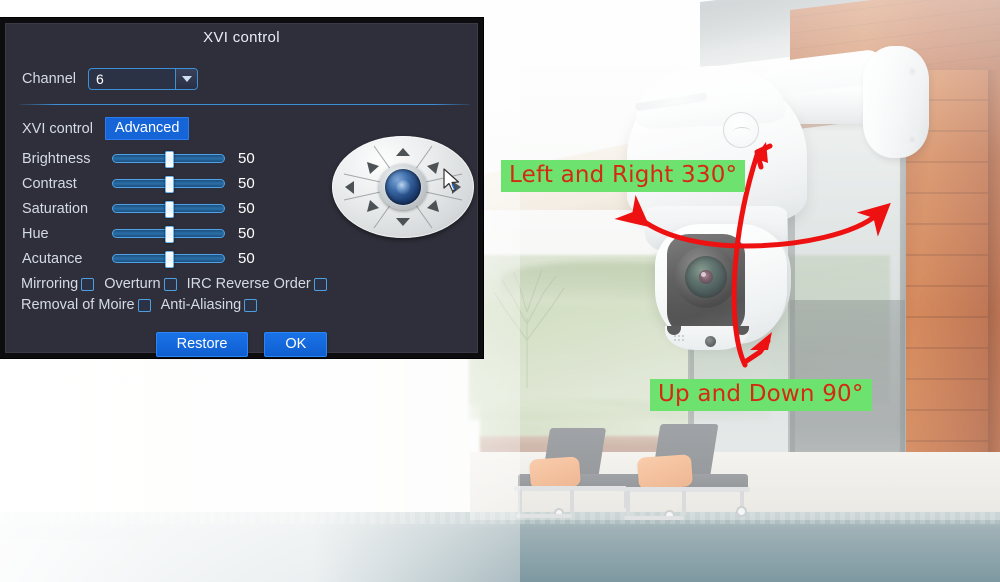 This screenshot has height=582, width=1000. Describe the element at coordinates (529, 328) in the screenshot. I see `bare-tree-icon` at that location.